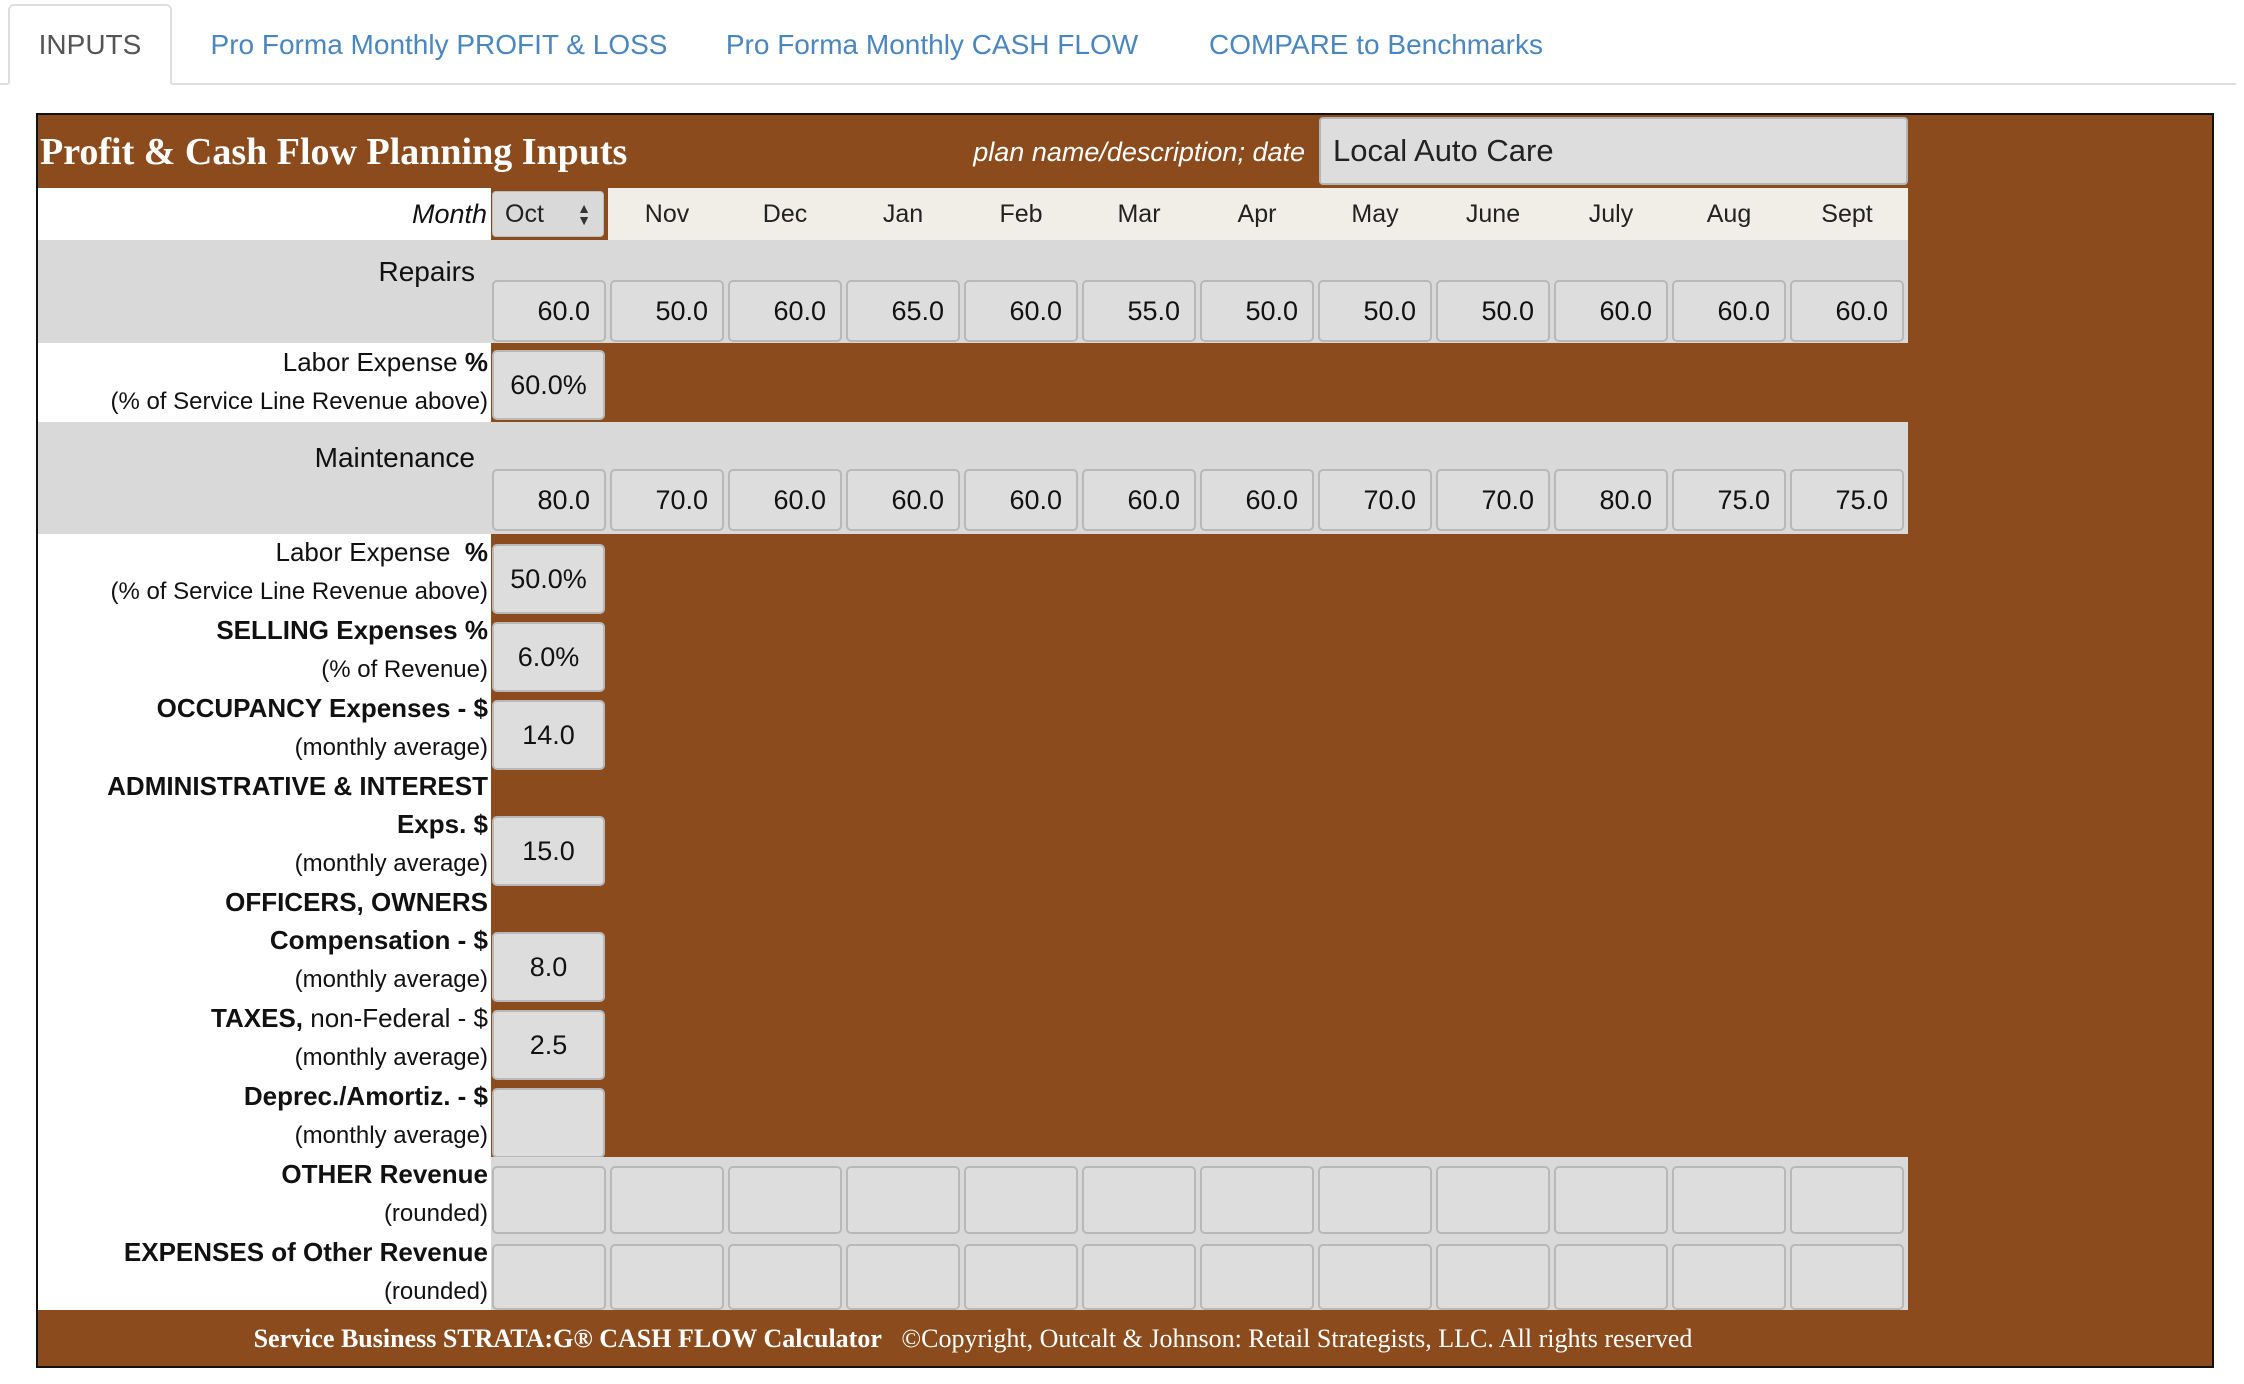 The image size is (2244, 1384). What do you see at coordinates (378, 940) in the screenshot?
I see `officers-label-line2: Compensation - $` at bounding box center [378, 940].